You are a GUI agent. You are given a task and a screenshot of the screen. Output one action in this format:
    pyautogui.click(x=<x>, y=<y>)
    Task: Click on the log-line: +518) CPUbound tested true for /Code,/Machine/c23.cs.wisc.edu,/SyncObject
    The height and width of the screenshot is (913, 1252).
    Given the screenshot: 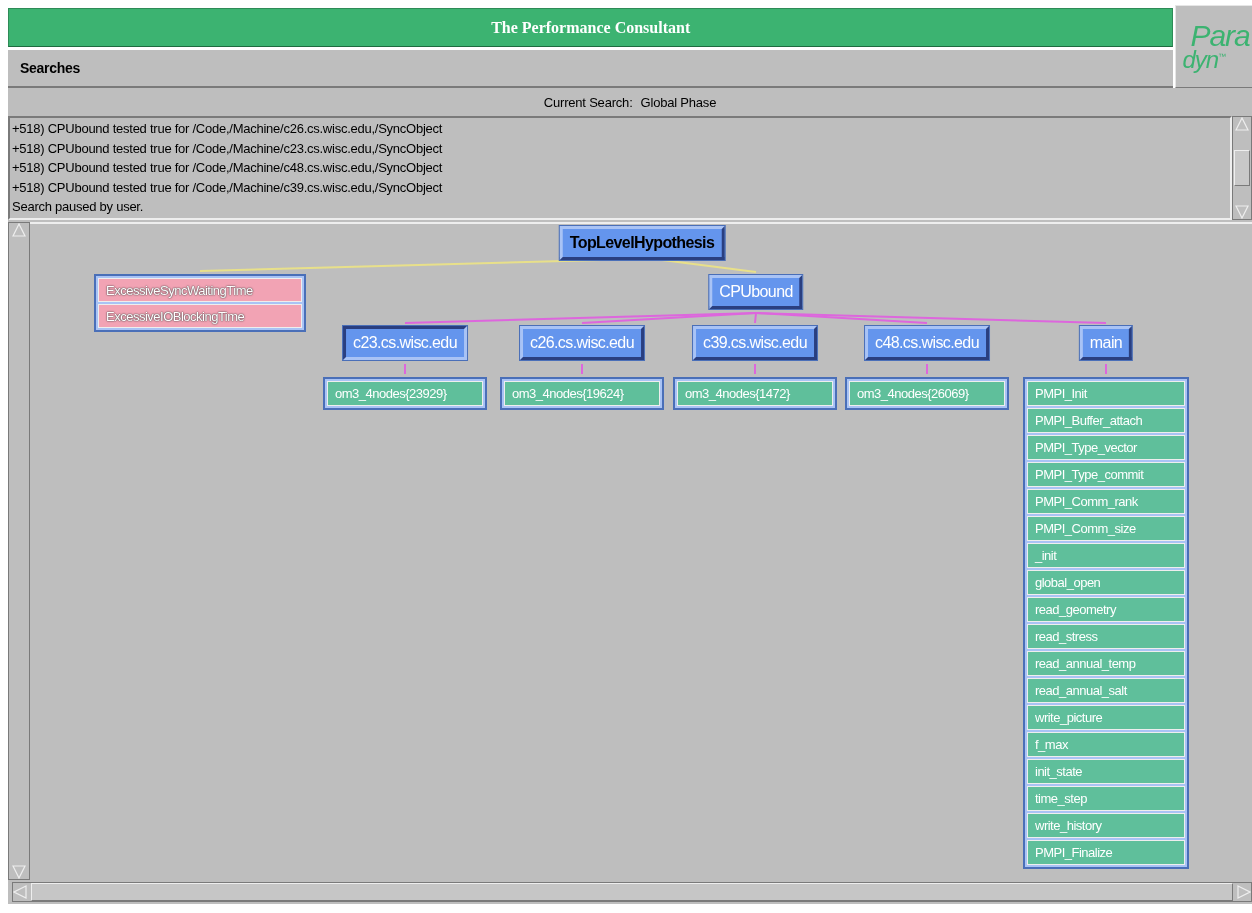 What is the action you would take?
    pyautogui.click(x=228, y=148)
    